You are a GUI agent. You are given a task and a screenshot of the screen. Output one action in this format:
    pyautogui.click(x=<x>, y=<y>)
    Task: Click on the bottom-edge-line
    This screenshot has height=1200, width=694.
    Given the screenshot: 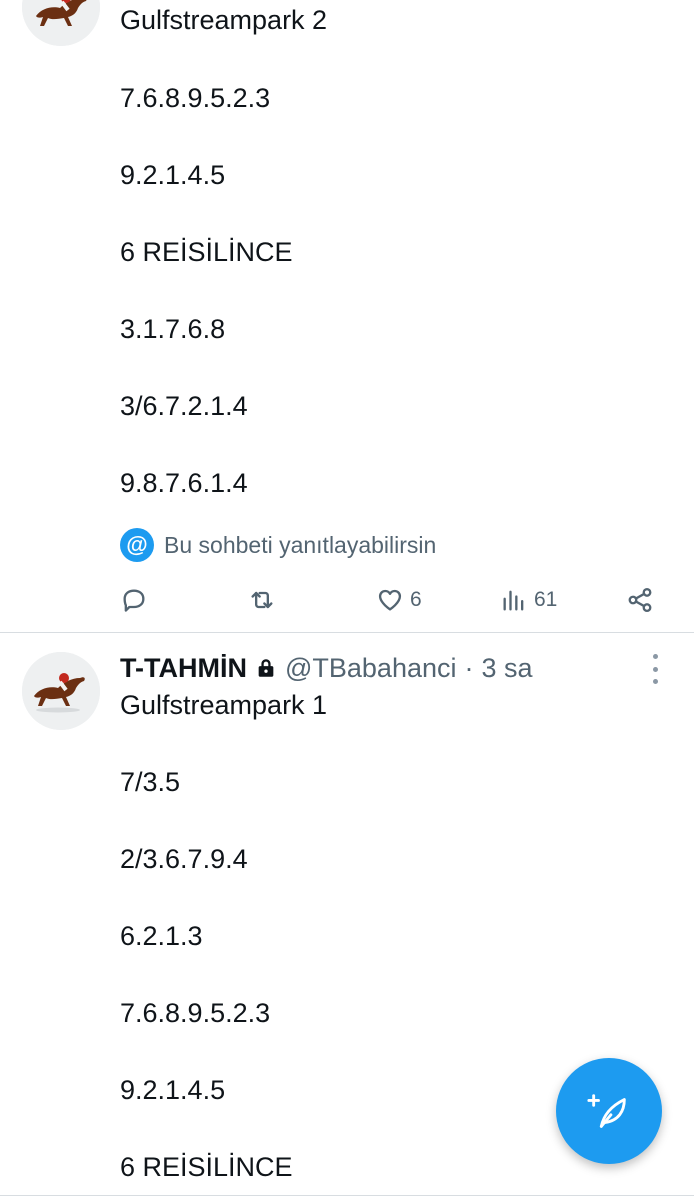 What is the action you would take?
    pyautogui.click(x=347, y=1195)
    